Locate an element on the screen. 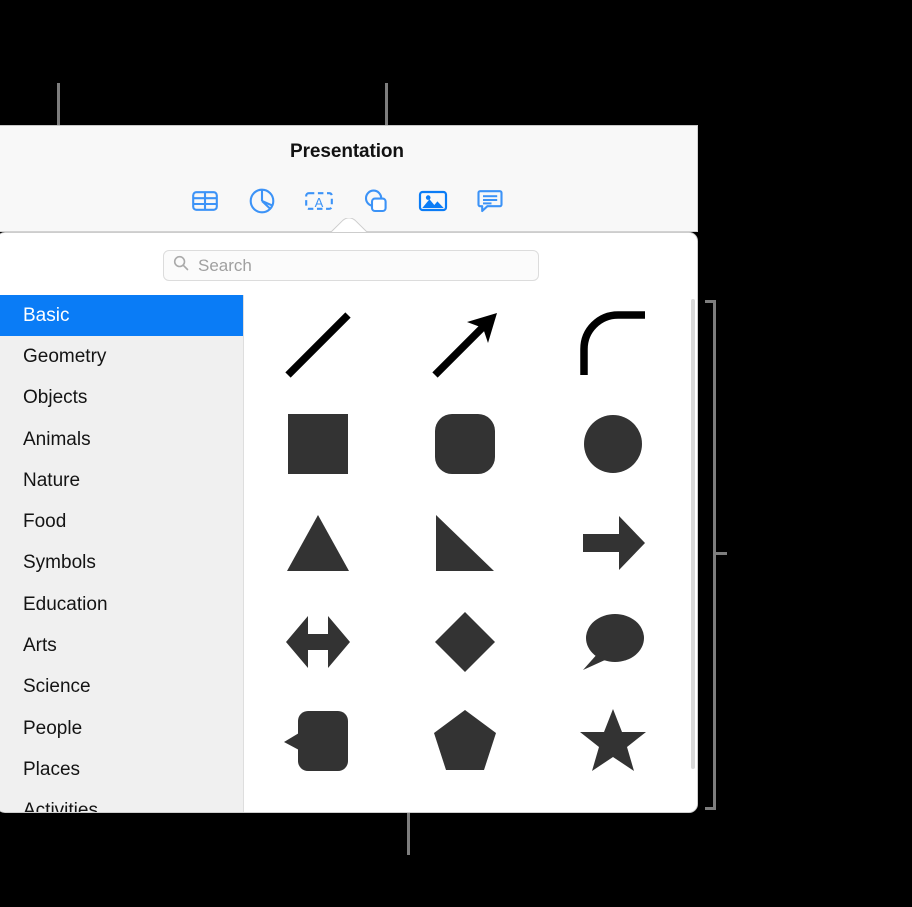 This screenshot has width=912, height=907. shape-star is located at coordinates (613, 740).